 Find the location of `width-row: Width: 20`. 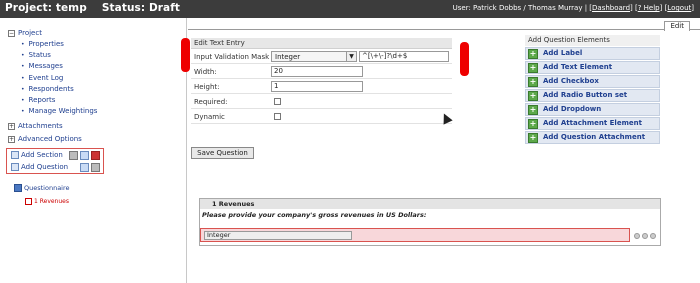

width-row: Width: 20 is located at coordinates (321, 72).